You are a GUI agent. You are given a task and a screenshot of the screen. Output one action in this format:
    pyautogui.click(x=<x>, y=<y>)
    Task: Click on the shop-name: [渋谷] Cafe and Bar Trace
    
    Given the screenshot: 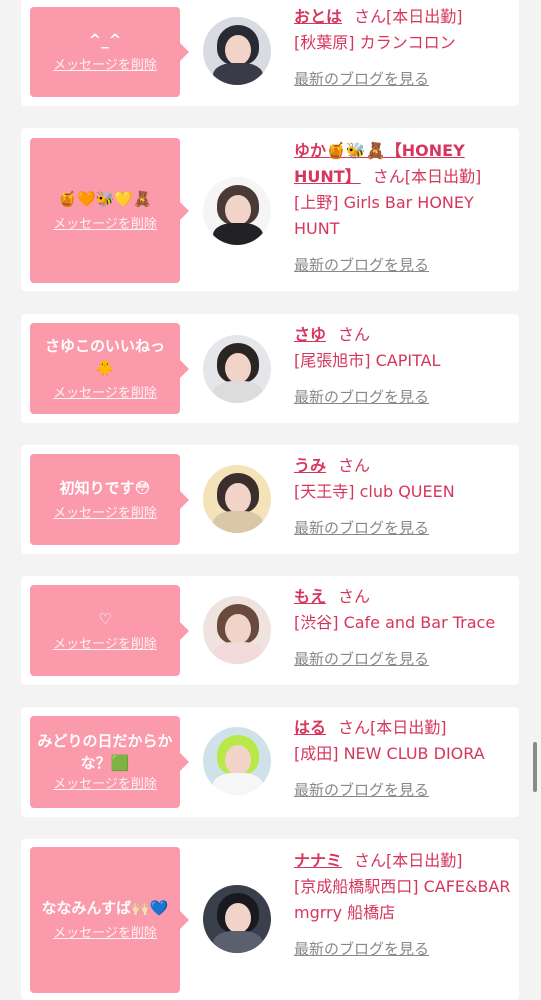 What is the action you would take?
    pyautogui.click(x=395, y=622)
    